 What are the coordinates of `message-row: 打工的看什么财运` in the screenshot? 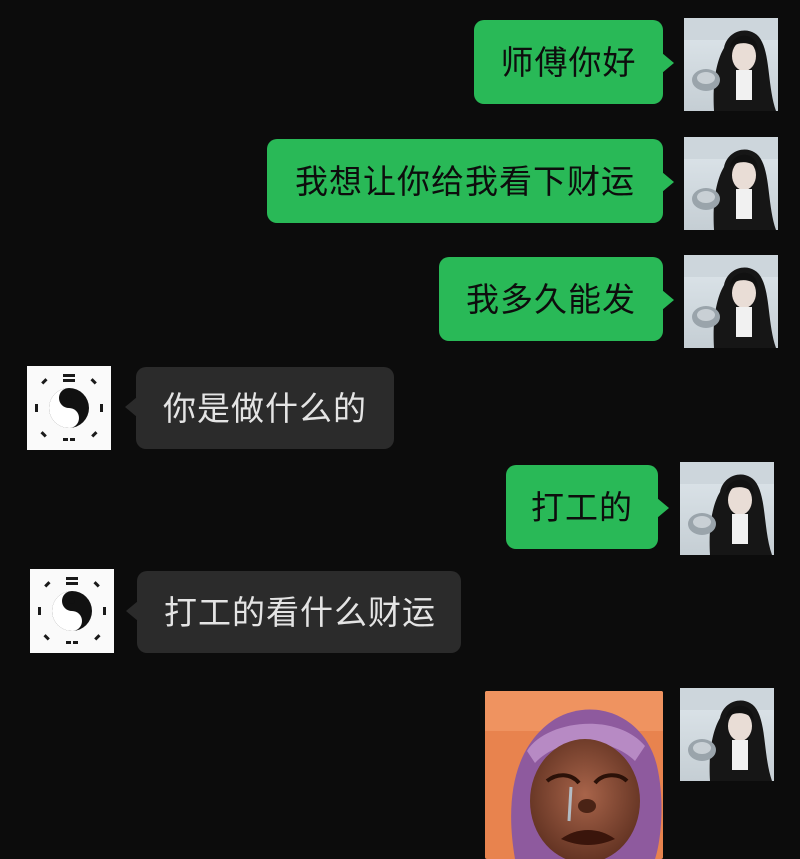 It's located at (400, 611).